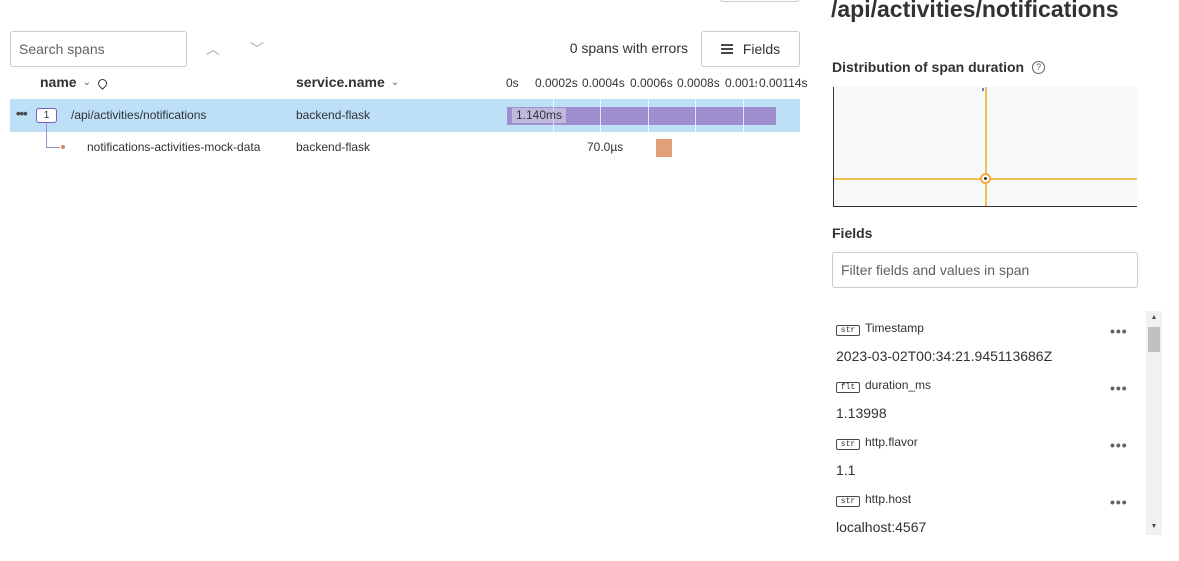  Describe the element at coordinates (861, 413) in the screenshot. I see `field-value: 1.13998` at that location.